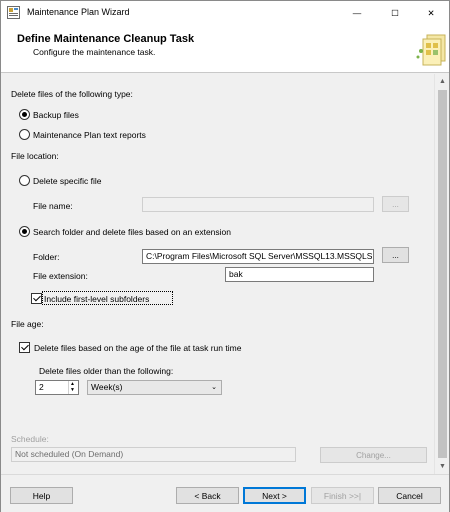 The width and height of the screenshot is (450, 512). What do you see at coordinates (94, 52) in the screenshot?
I see `page-subtitle: Configure the maintenance task.` at bounding box center [94, 52].